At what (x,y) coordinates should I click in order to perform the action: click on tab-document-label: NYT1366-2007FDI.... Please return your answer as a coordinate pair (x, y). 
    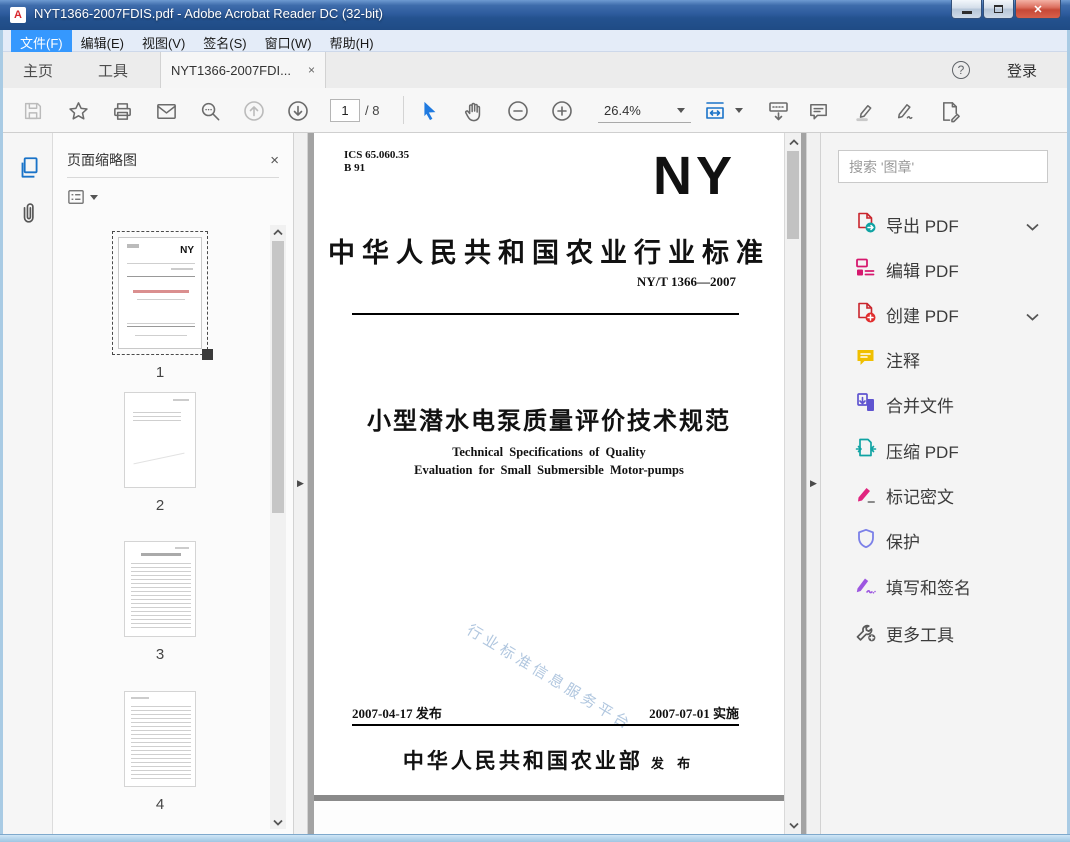
    Looking at the image, I should click on (231, 70).